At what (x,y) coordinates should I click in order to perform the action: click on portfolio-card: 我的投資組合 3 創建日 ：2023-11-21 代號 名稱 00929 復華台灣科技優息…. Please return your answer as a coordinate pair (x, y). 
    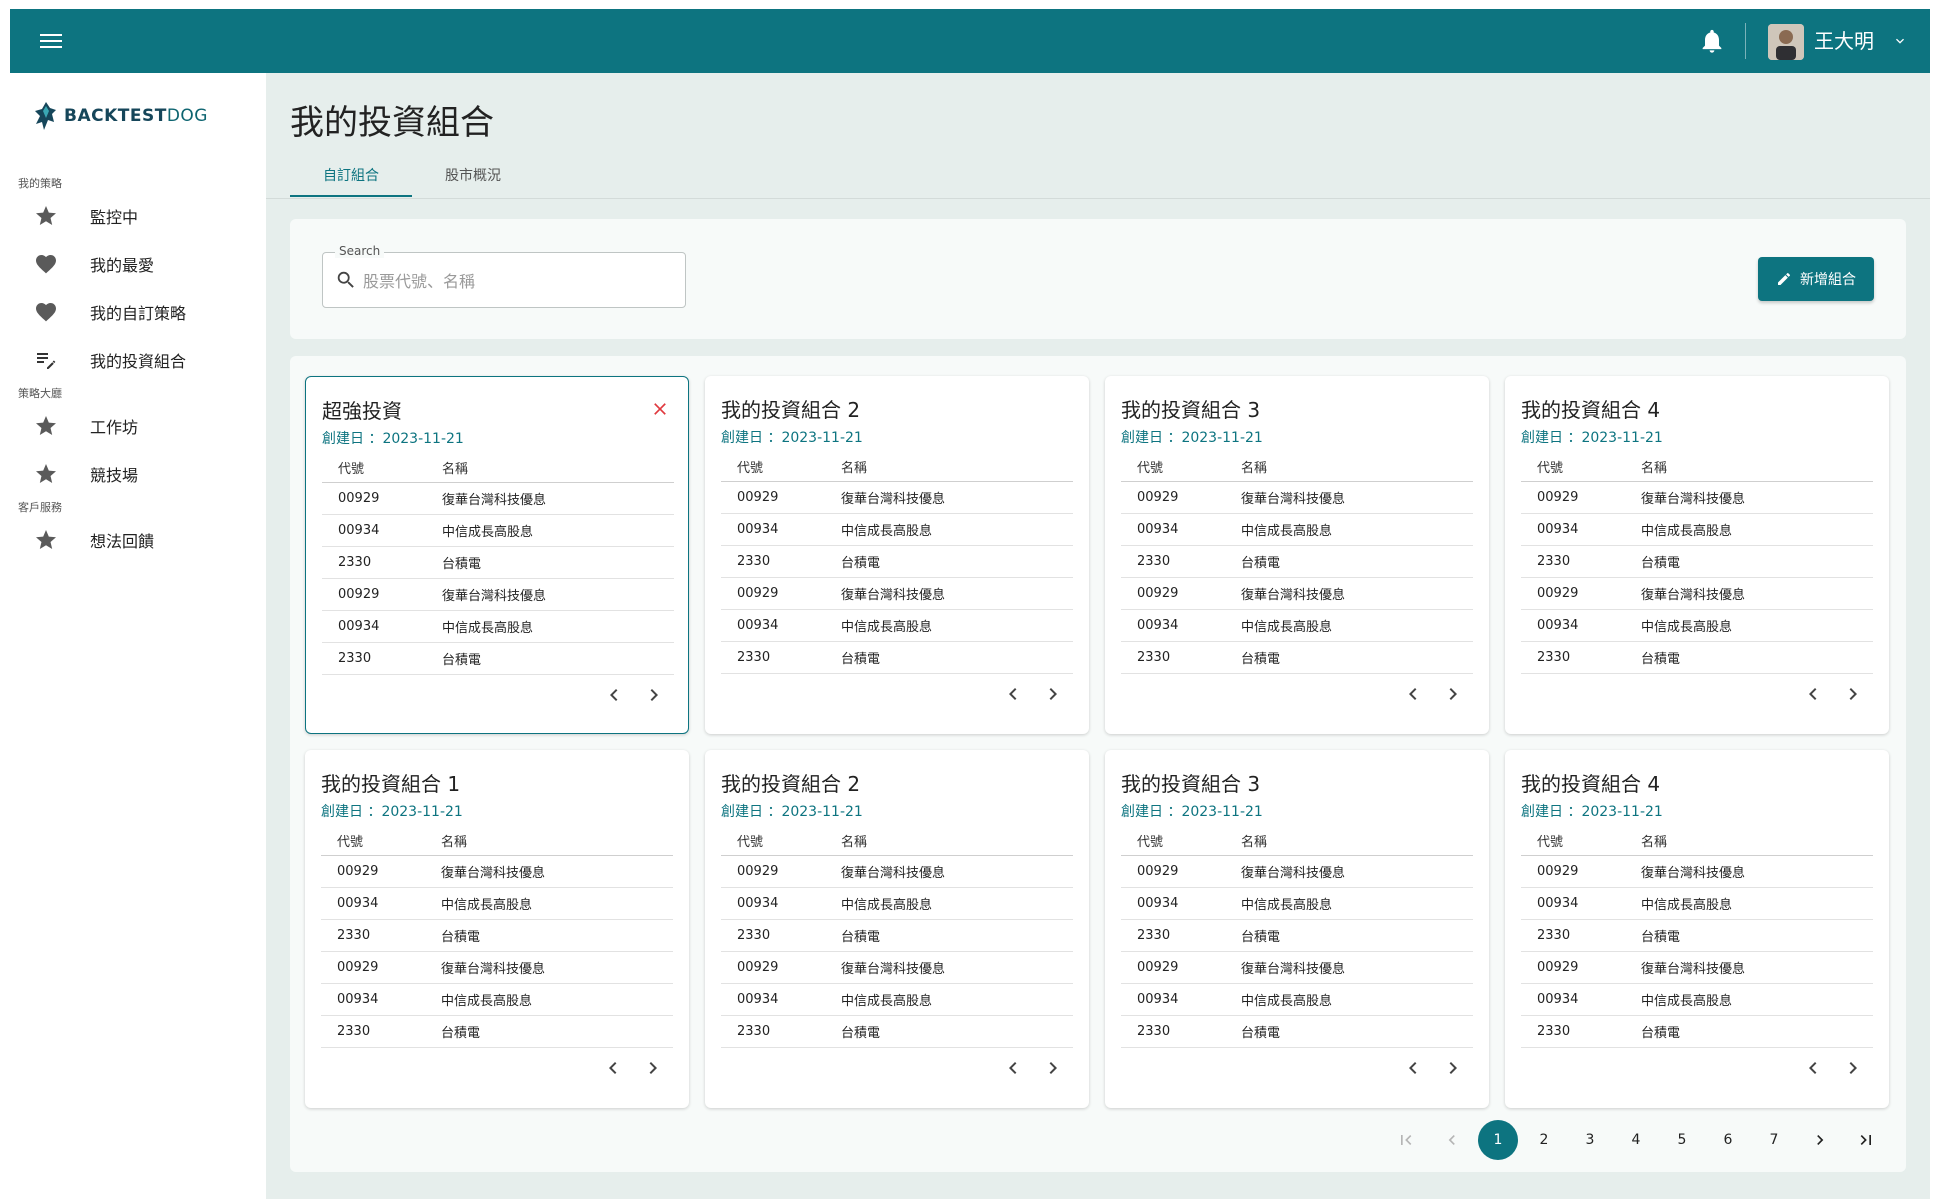
    Looking at the image, I should click on (1297, 555).